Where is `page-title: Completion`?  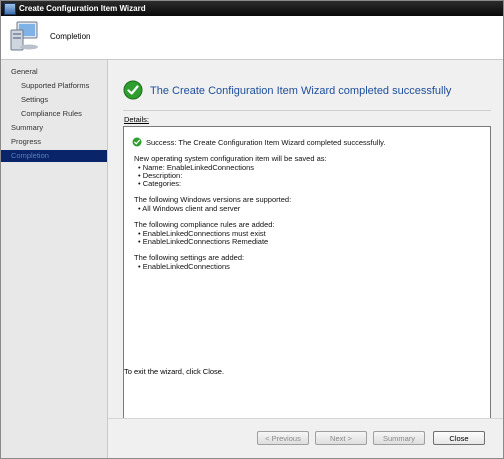
page-title: Completion is located at coordinates (70, 36).